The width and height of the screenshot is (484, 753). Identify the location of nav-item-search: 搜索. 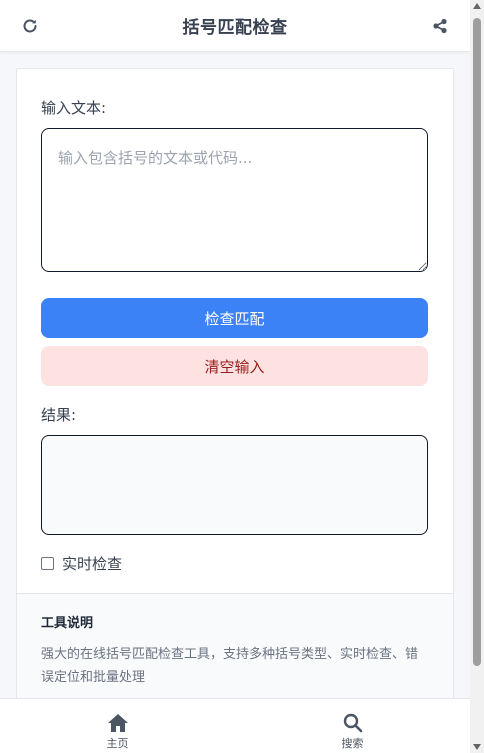
(352, 726).